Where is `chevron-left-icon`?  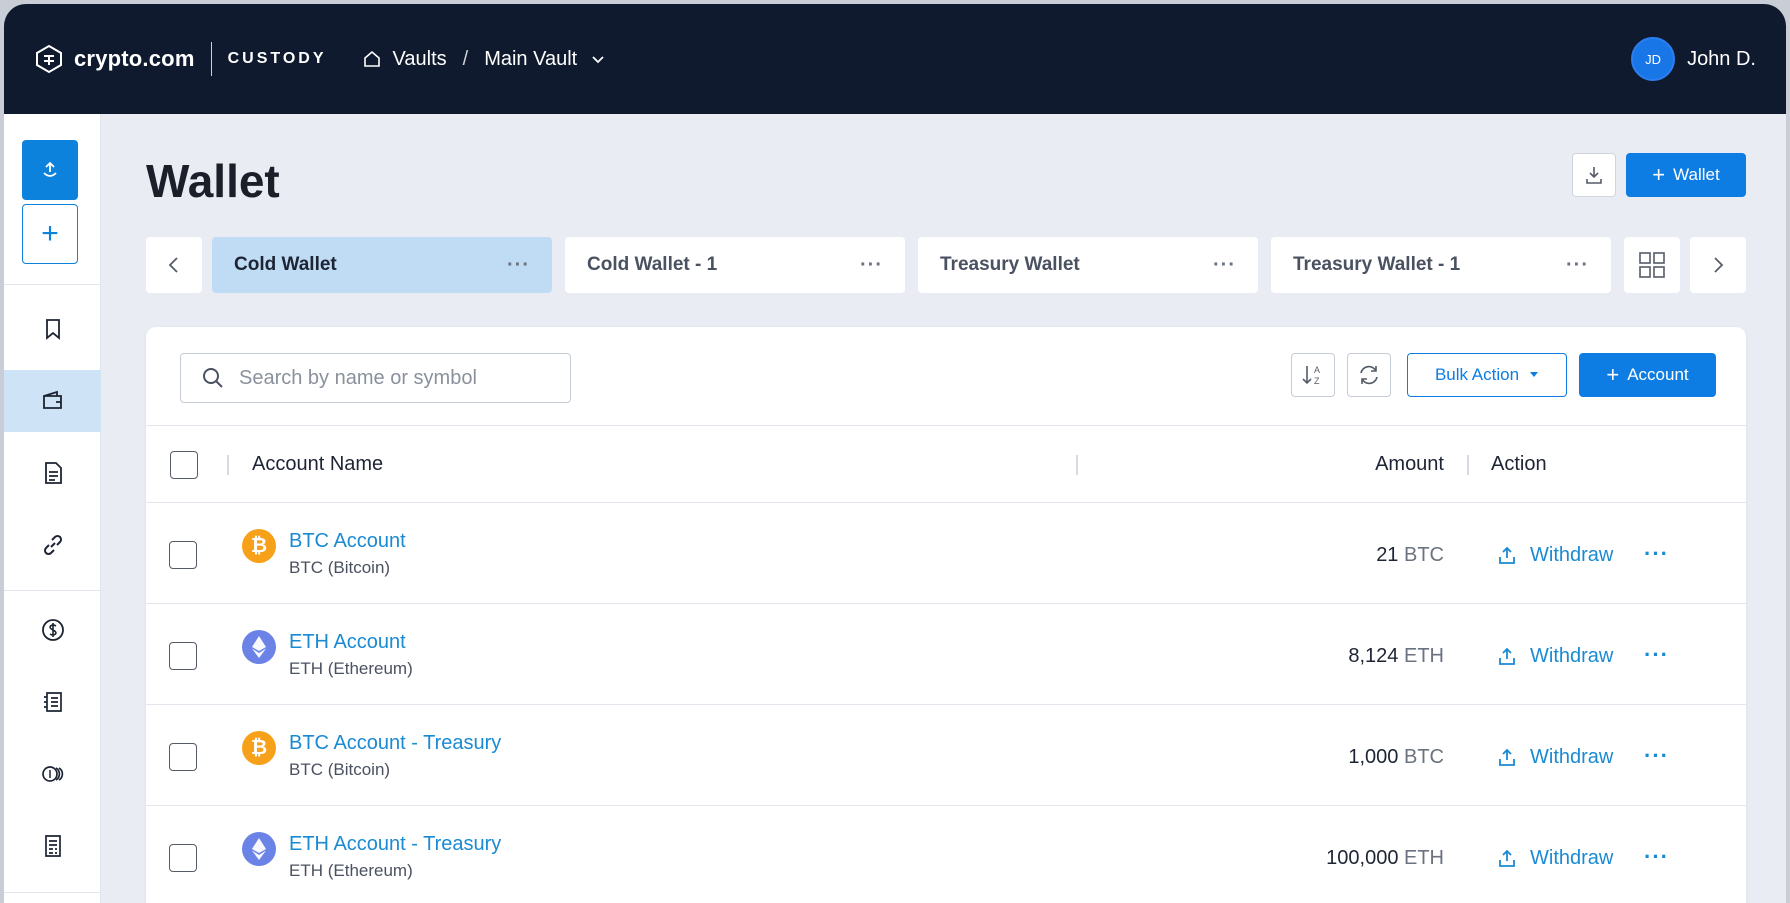
chevron-left-icon is located at coordinates (173, 265).